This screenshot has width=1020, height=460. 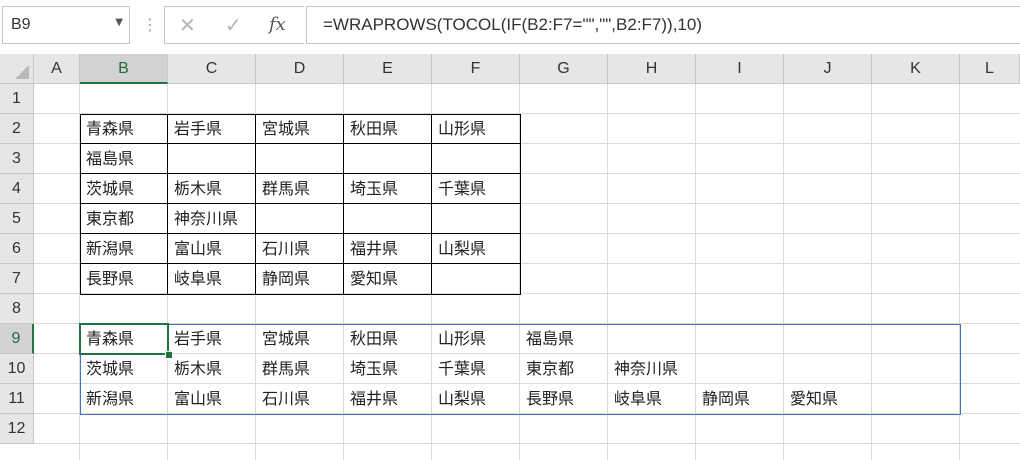 What do you see at coordinates (388, 189) in the screenshot?
I see `source-cell: 埼玉県` at bounding box center [388, 189].